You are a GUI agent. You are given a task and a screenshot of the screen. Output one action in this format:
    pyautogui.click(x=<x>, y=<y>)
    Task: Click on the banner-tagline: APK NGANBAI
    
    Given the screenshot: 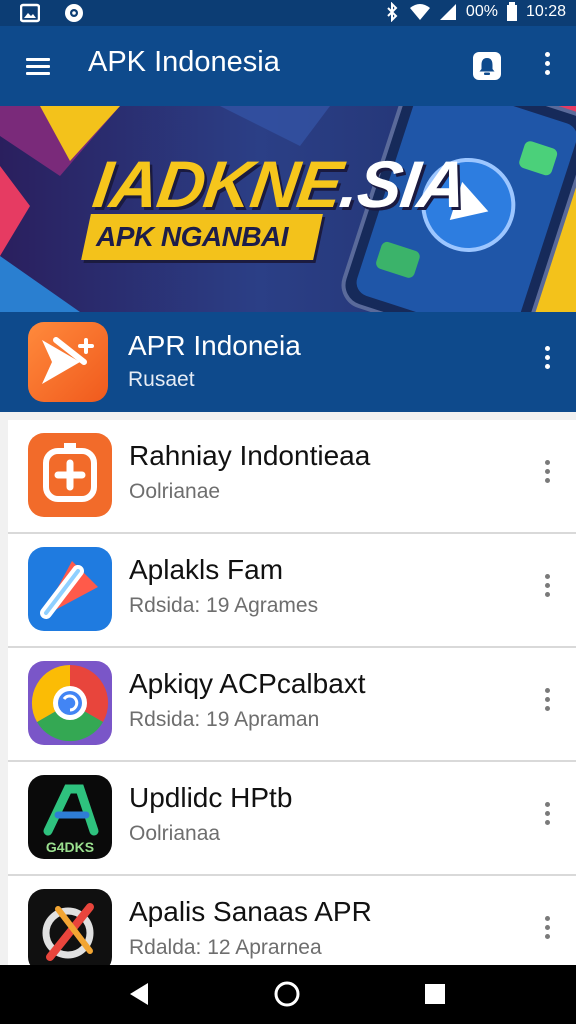 What is the action you would take?
    pyautogui.click(x=192, y=236)
    